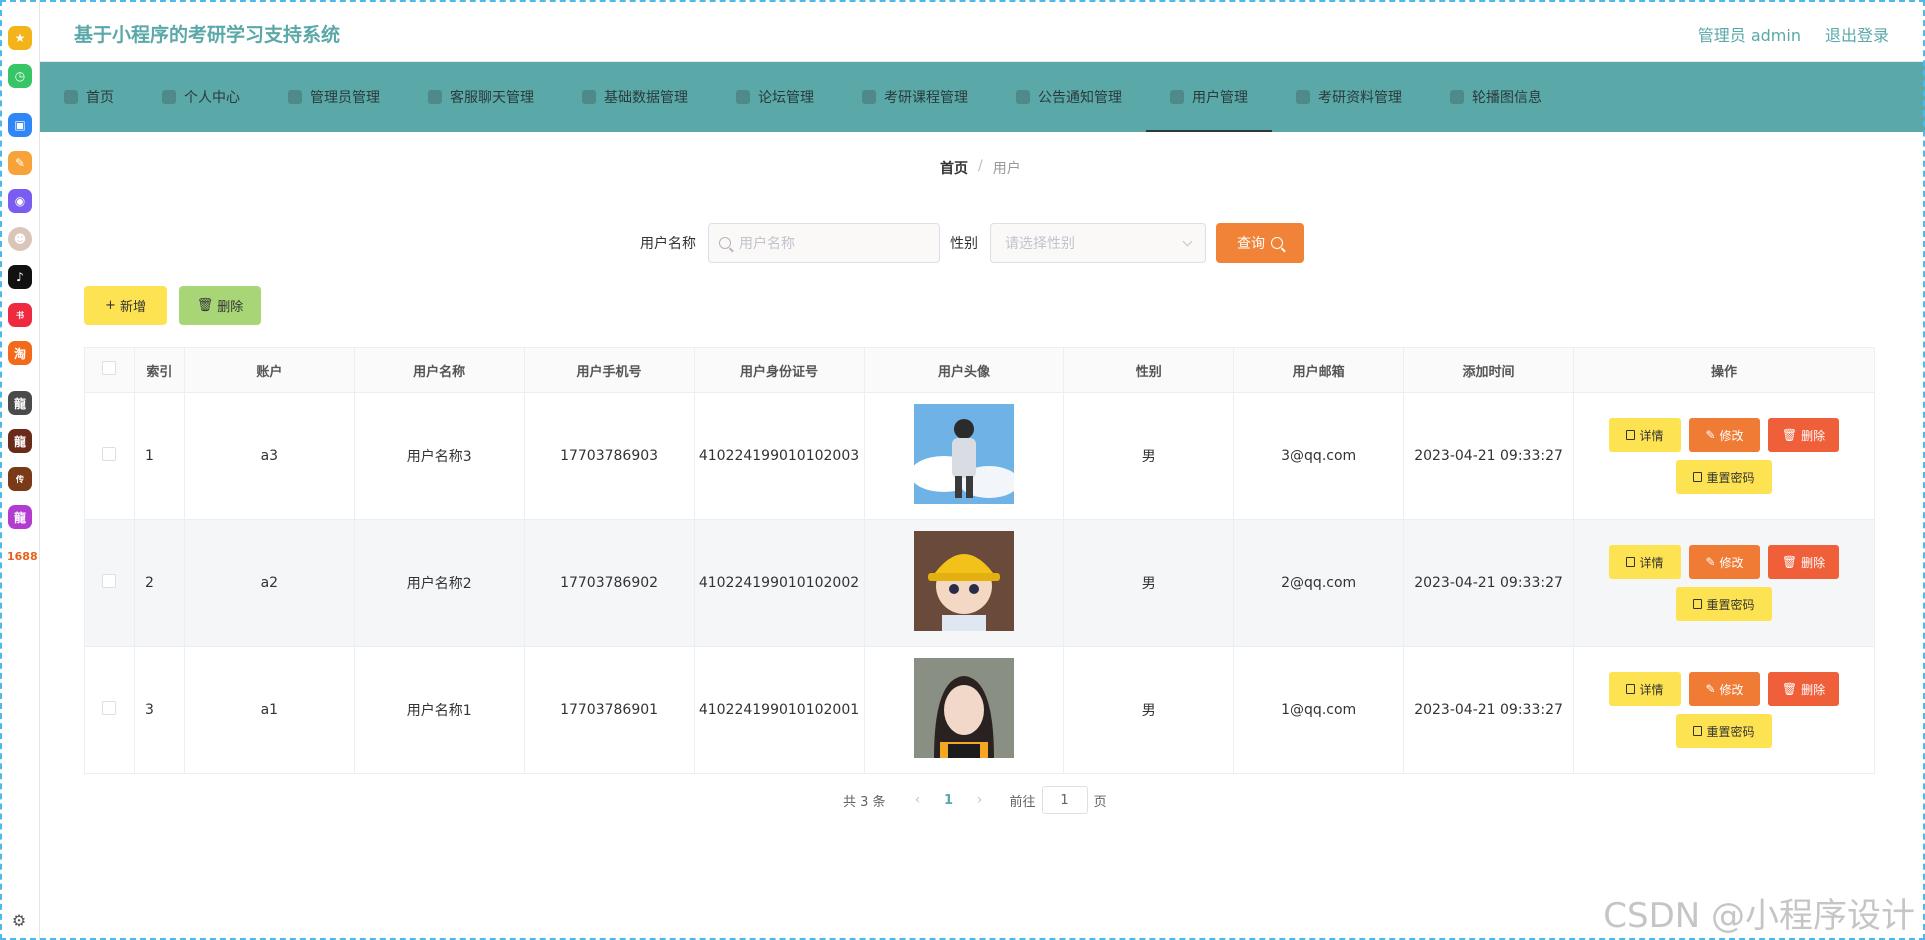 The height and width of the screenshot is (940, 1925). What do you see at coordinates (954, 168) in the screenshot?
I see `breadcrumb-home: 首页` at bounding box center [954, 168].